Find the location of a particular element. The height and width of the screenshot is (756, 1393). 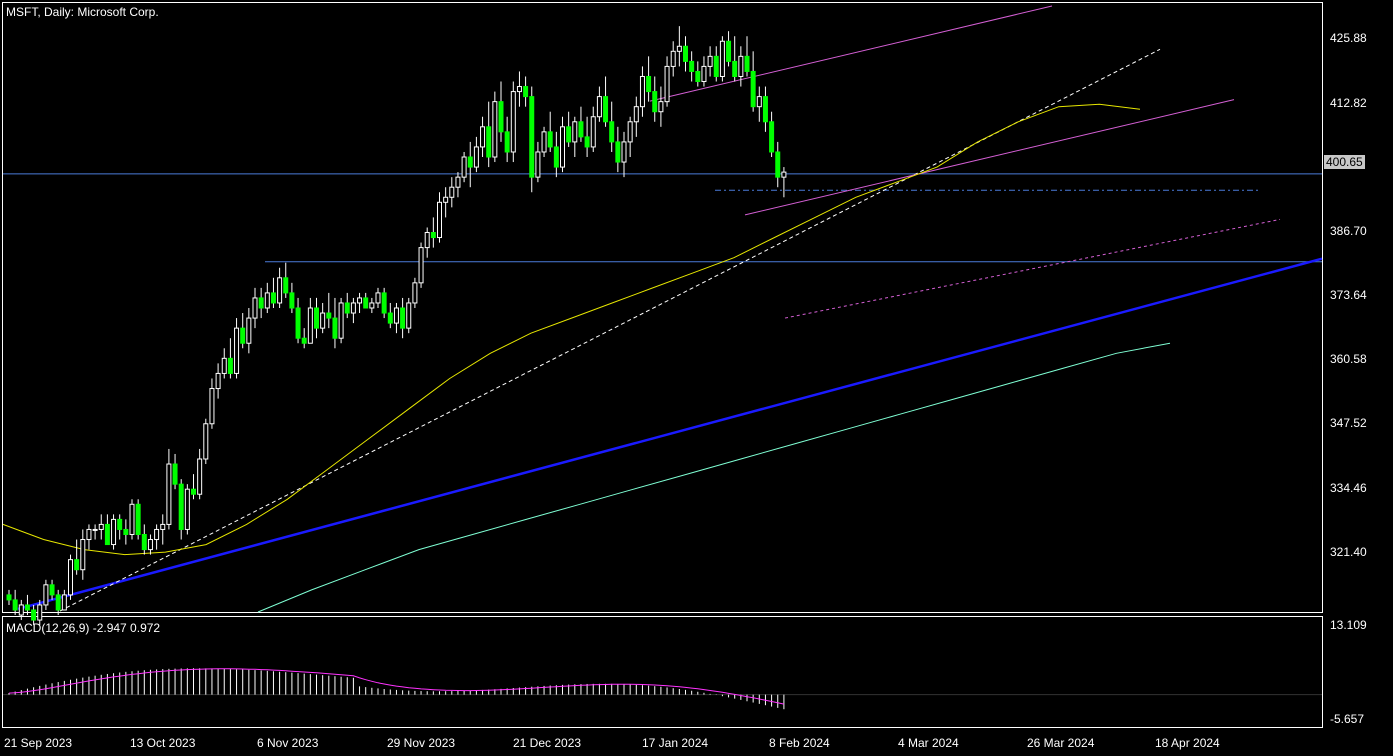

price-tick-2: 412.82 is located at coordinates (1348, 103).